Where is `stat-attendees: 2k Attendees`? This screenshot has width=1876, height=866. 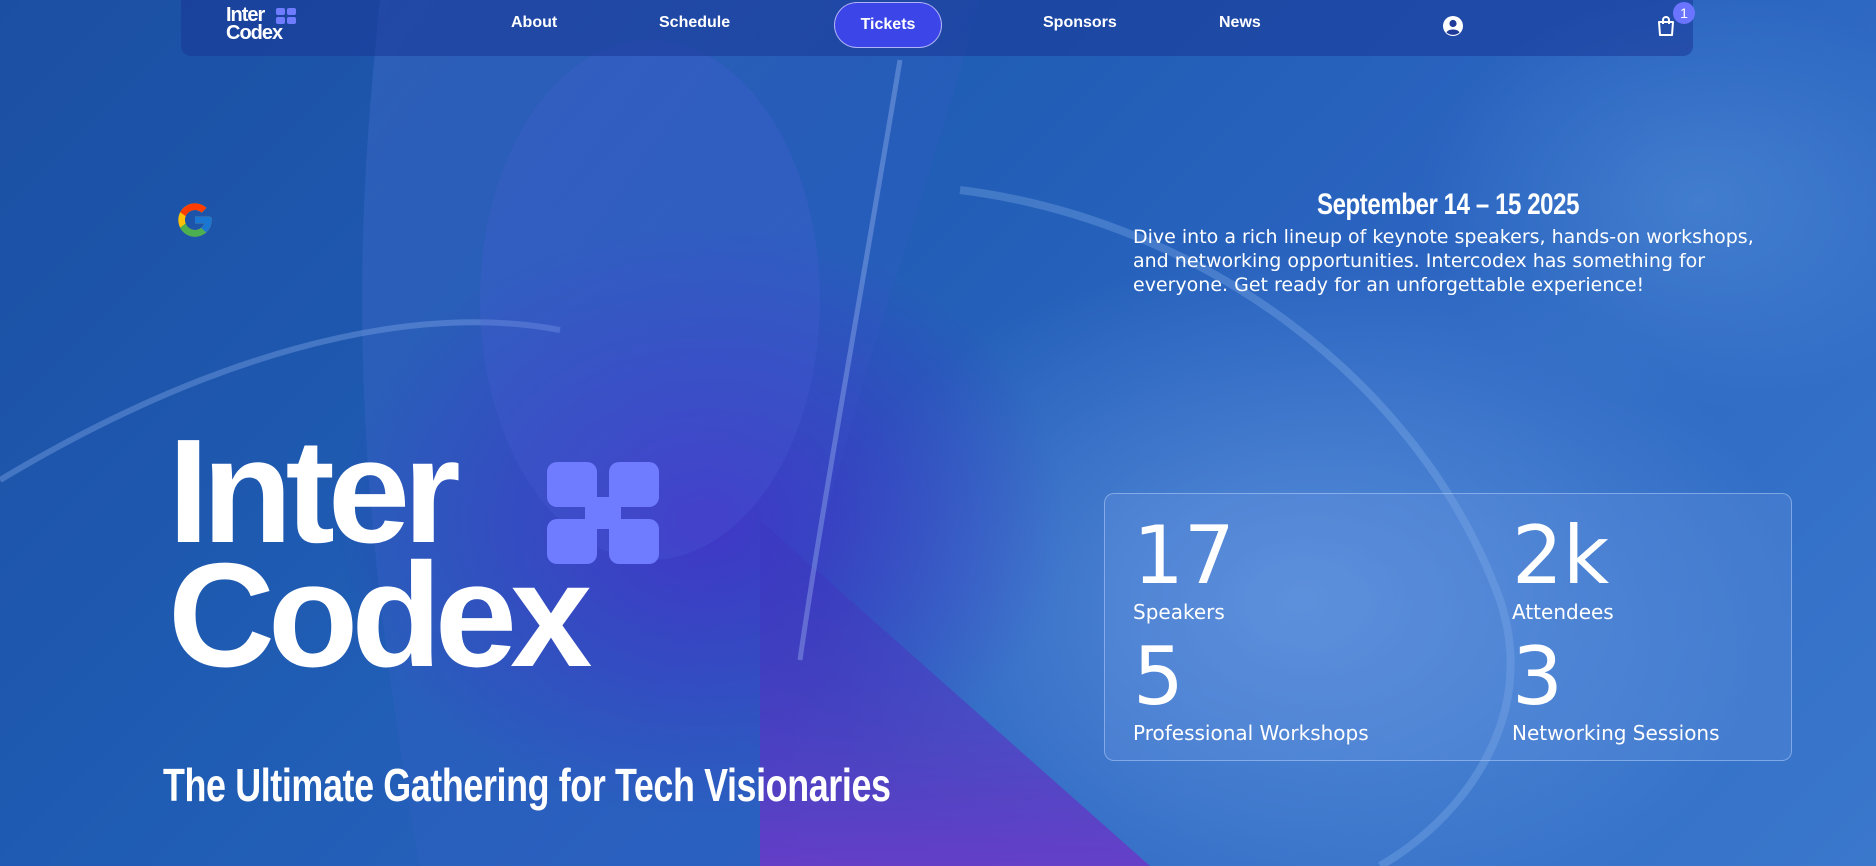 stat-attendees: 2k Attendees is located at coordinates (1563, 567).